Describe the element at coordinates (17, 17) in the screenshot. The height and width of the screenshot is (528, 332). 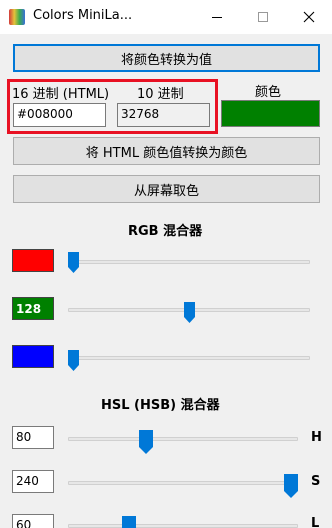
I see `app-icon` at that location.